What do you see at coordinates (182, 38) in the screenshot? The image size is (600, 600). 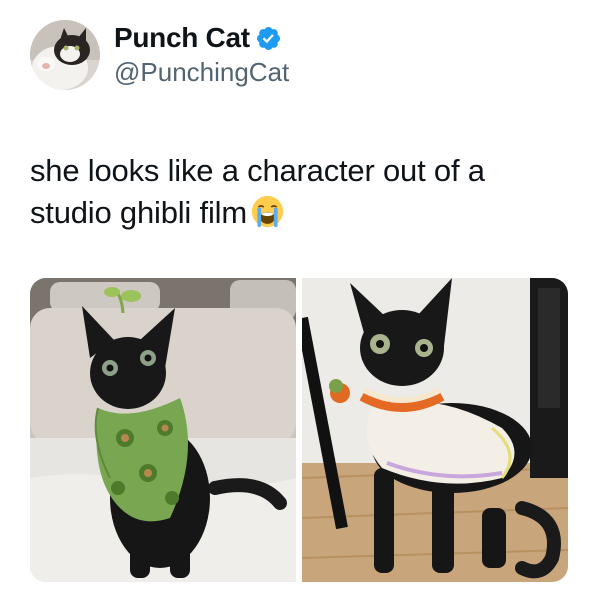 I see `display-name: Punch Cat` at bounding box center [182, 38].